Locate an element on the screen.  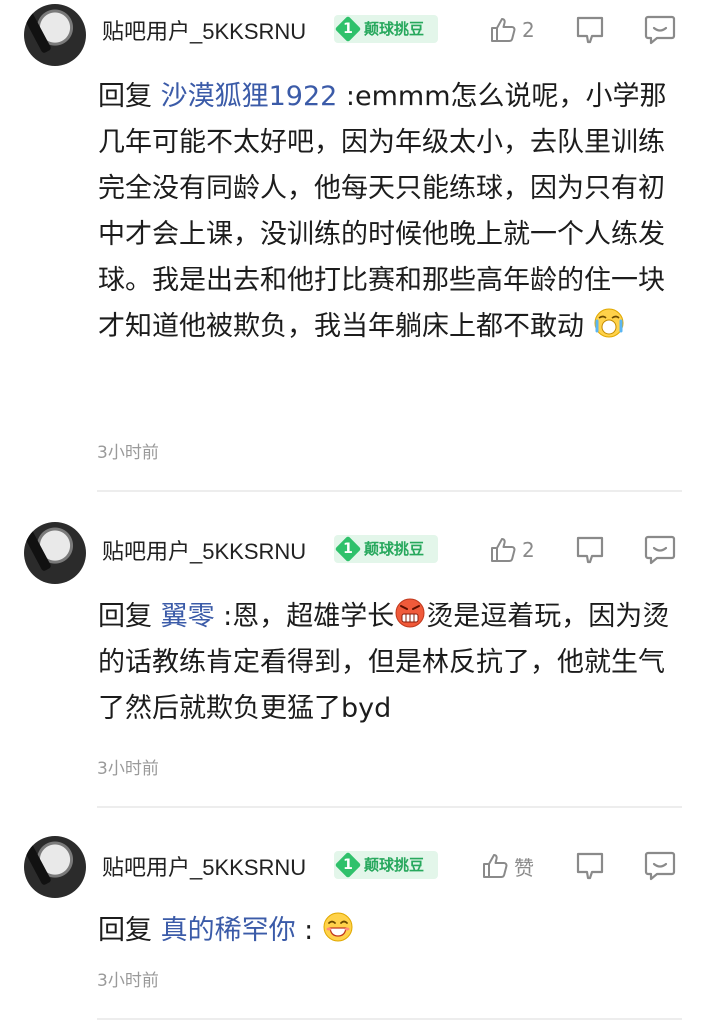
angry-grimace-emoji is located at coordinates (410, 613).